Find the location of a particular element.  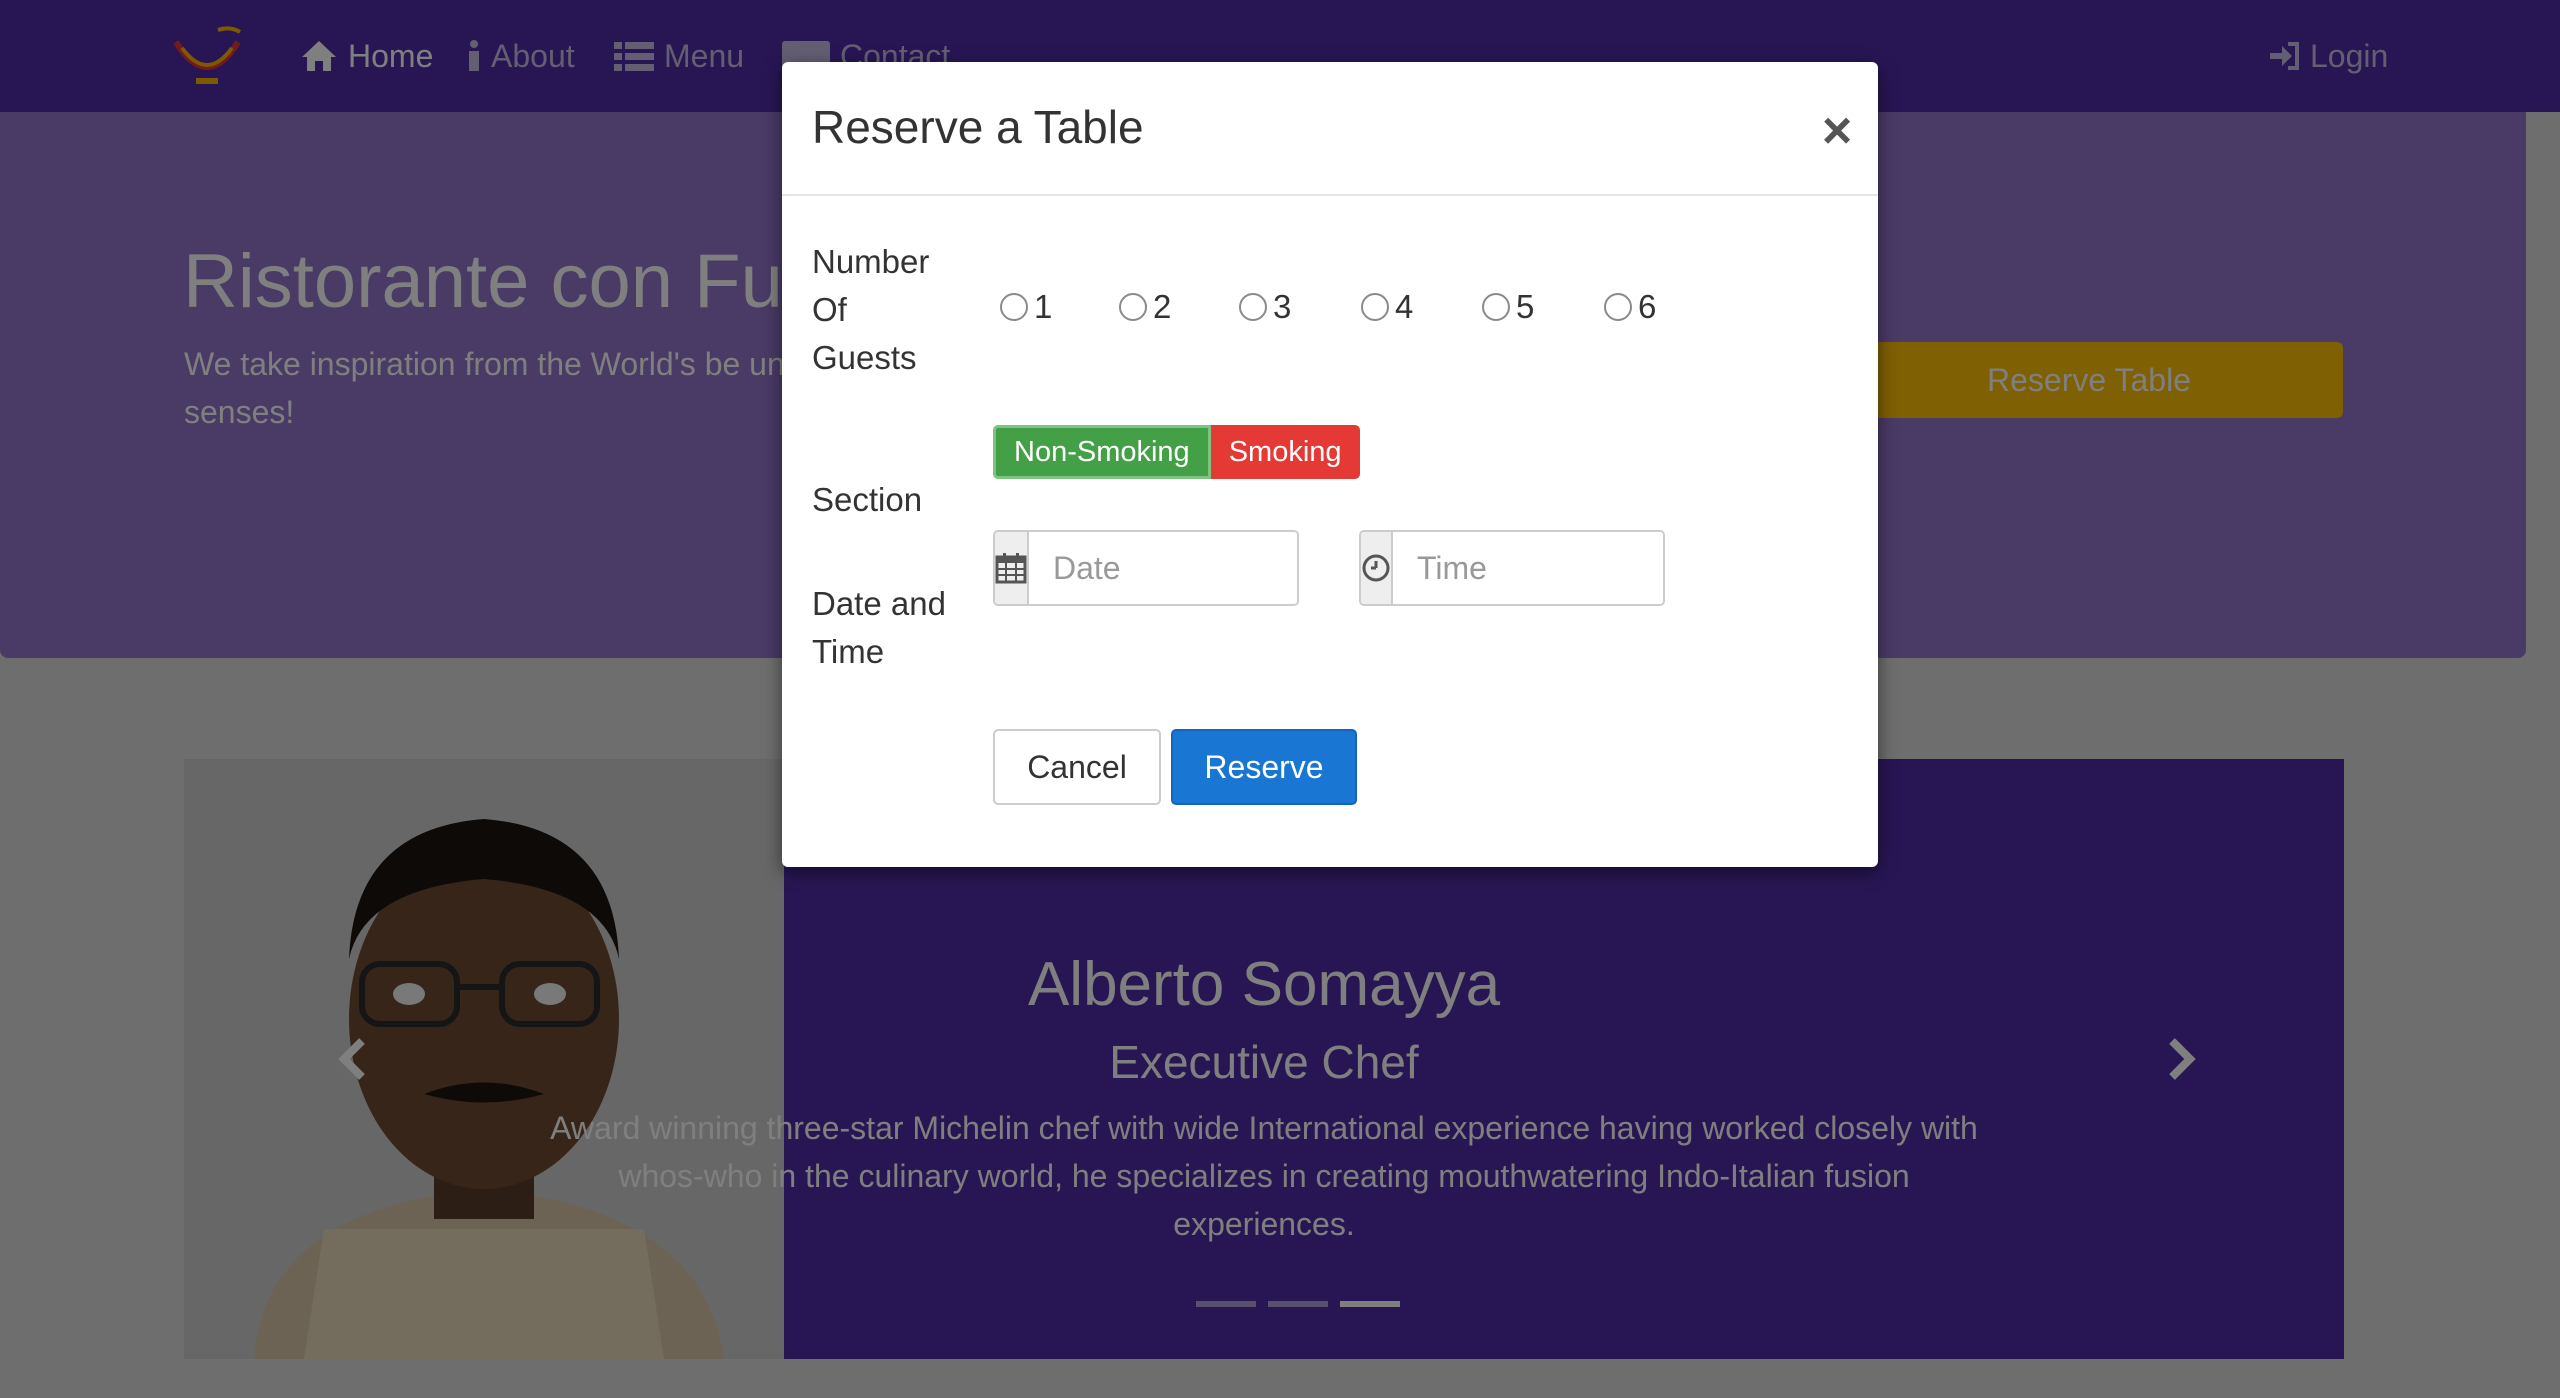

guest-option-label: 6 is located at coordinates (1647, 306).